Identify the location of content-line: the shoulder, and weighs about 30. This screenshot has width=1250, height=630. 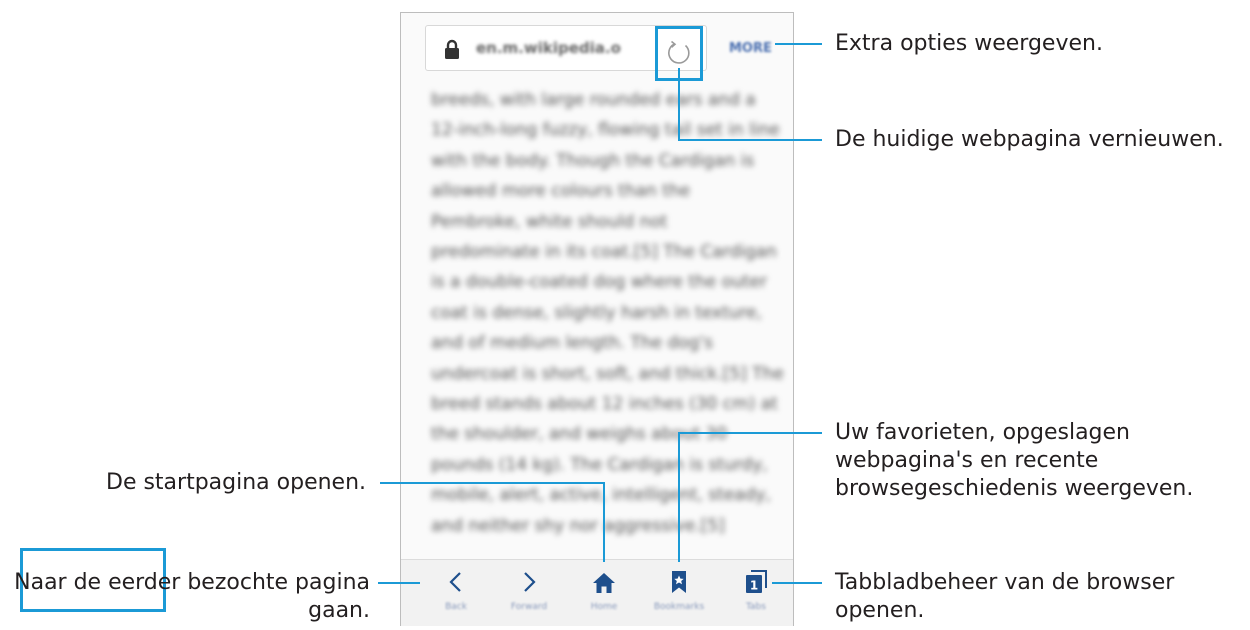
(579, 434).